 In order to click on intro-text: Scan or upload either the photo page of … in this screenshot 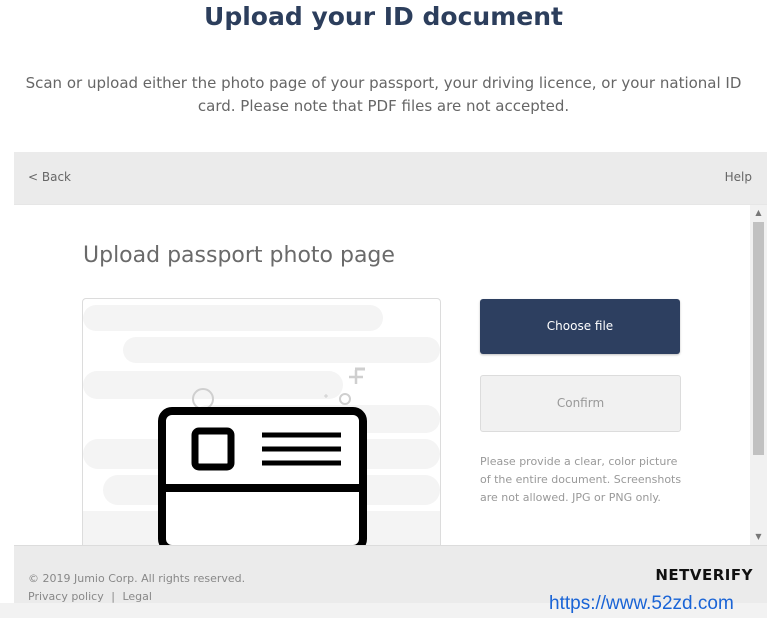, I will do `click(383, 94)`.